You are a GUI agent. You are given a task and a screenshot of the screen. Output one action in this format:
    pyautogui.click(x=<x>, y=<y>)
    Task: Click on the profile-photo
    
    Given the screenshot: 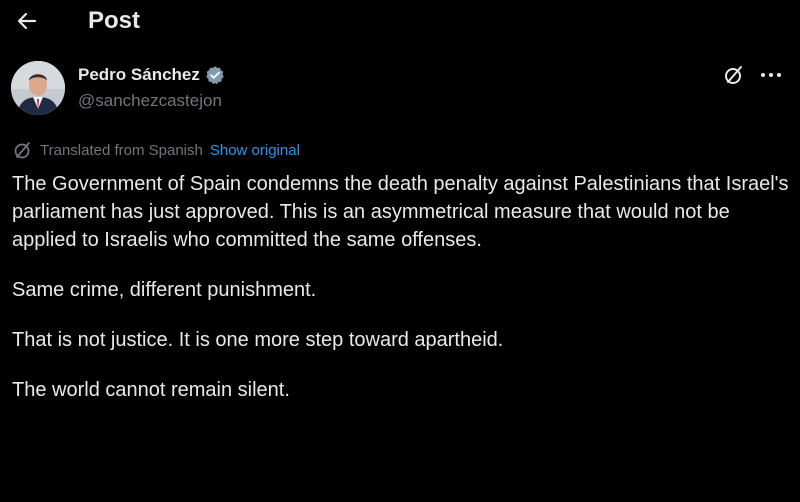 What is the action you would take?
    pyautogui.click(x=38, y=88)
    